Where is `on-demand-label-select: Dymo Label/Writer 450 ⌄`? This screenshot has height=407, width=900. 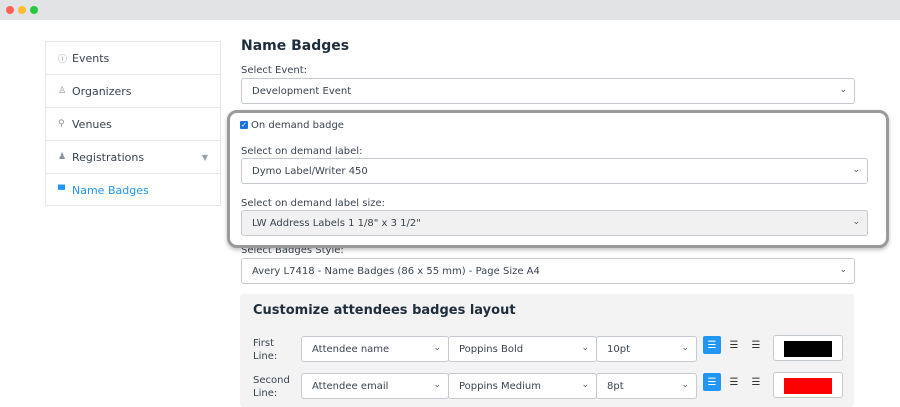 on-demand-label-select: Dymo Label/Writer 450 ⌄ is located at coordinates (554, 171).